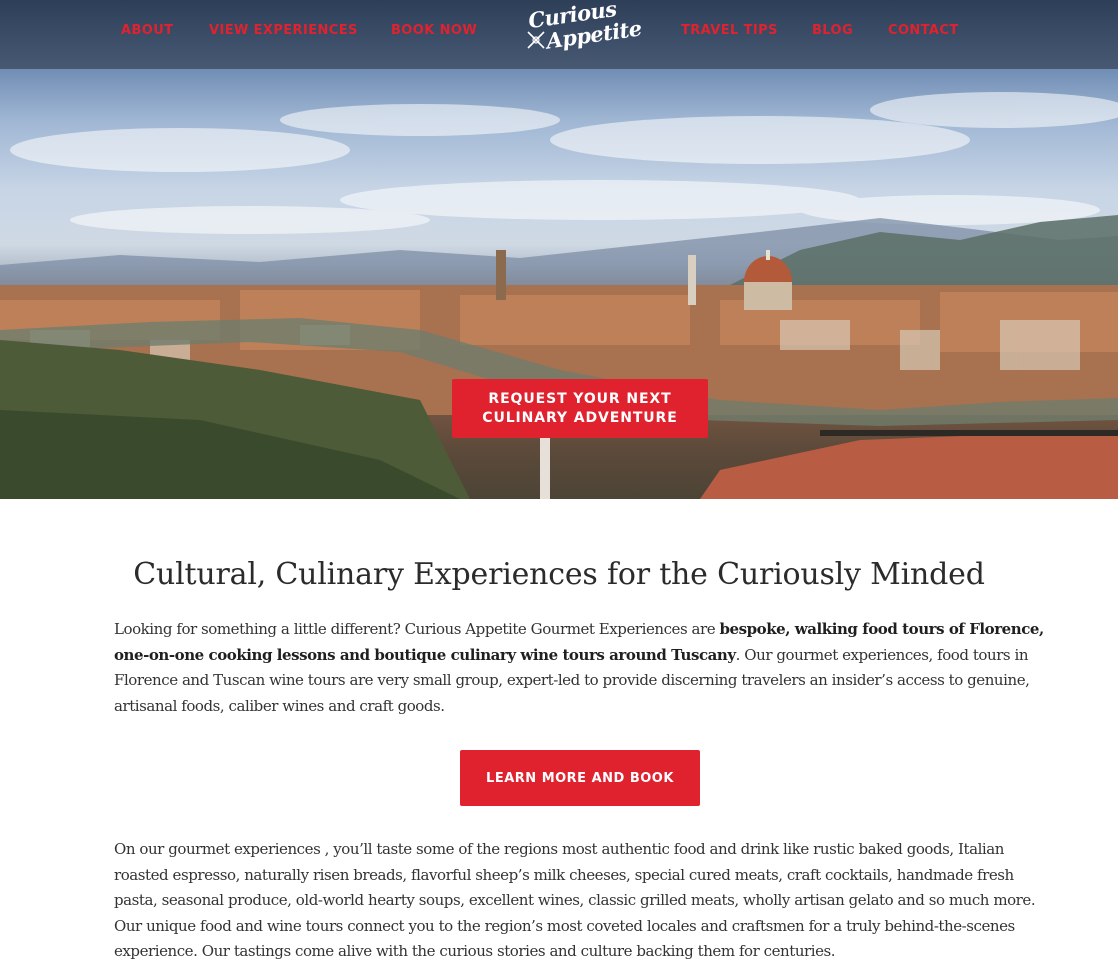  What do you see at coordinates (923, 31) in the screenshot?
I see `nav-contact-link: CONTACT` at bounding box center [923, 31].